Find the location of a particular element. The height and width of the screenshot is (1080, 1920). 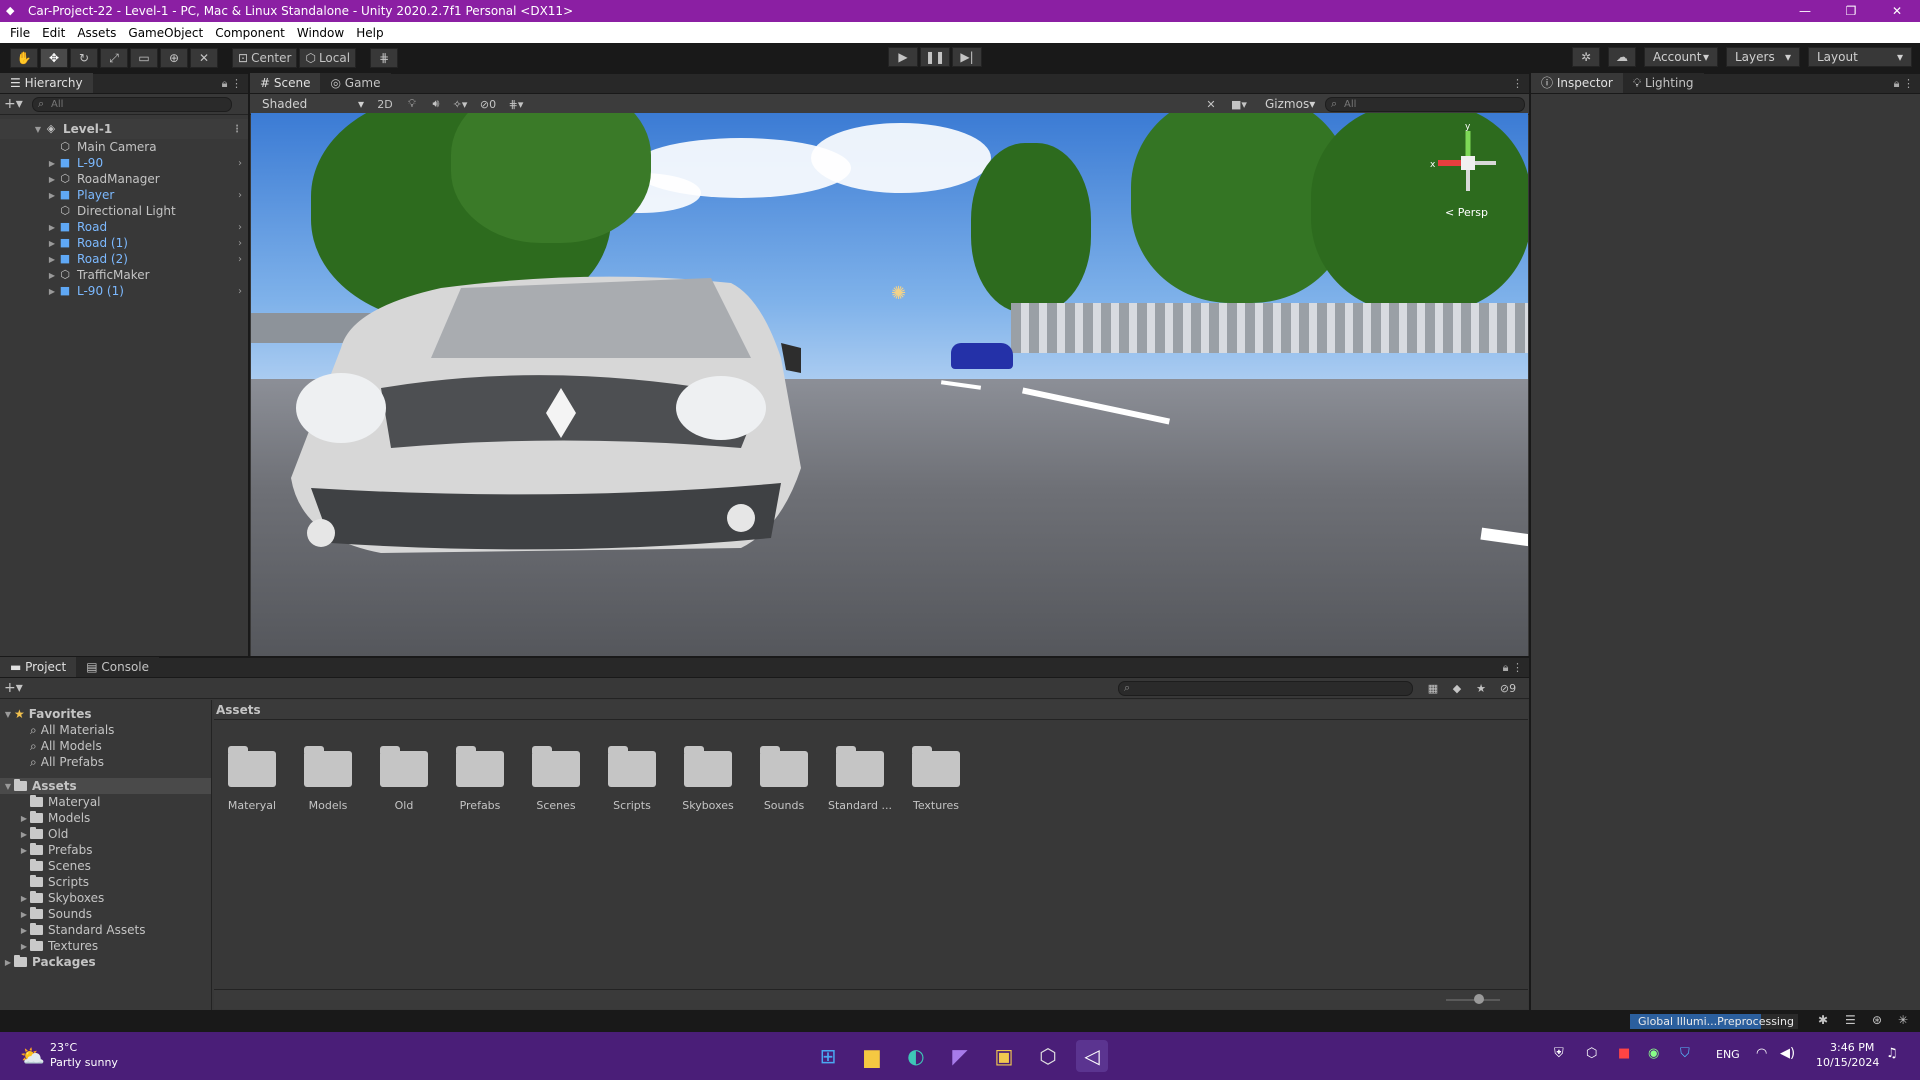

tab-project: ▬ Project is located at coordinates (38, 667).